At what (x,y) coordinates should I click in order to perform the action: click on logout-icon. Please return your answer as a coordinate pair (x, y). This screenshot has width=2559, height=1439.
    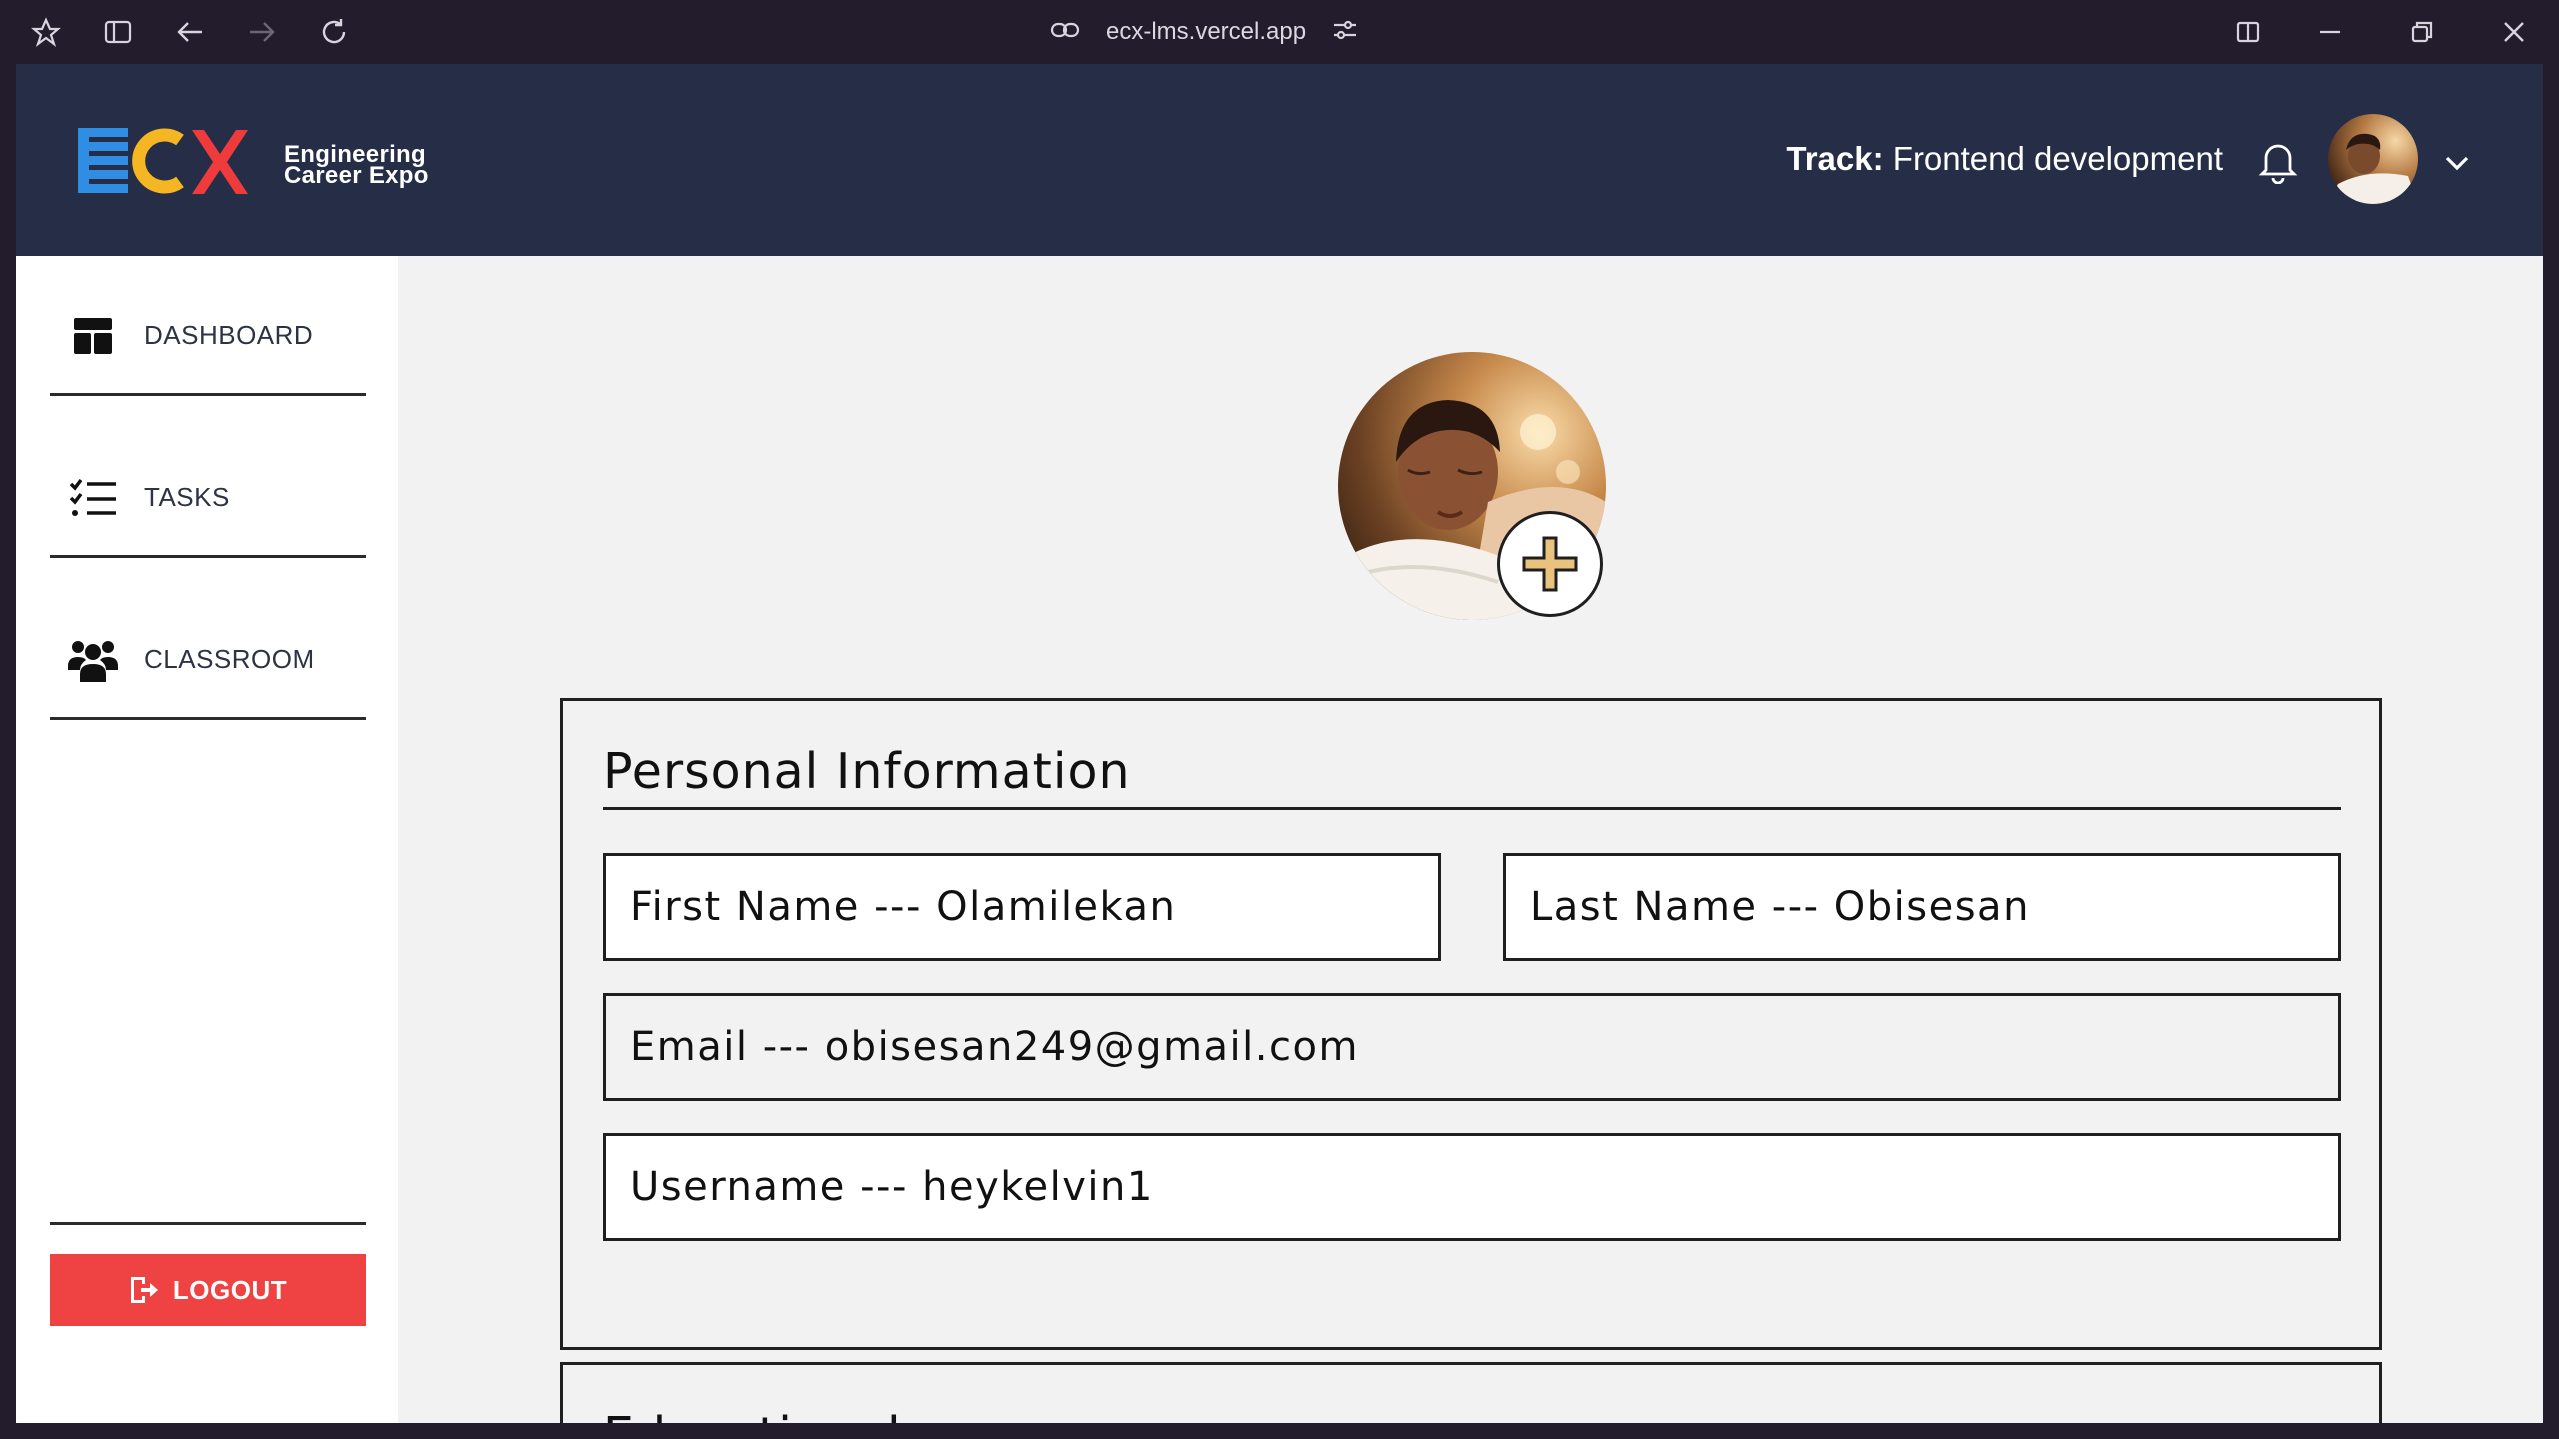
    Looking at the image, I should click on (144, 1290).